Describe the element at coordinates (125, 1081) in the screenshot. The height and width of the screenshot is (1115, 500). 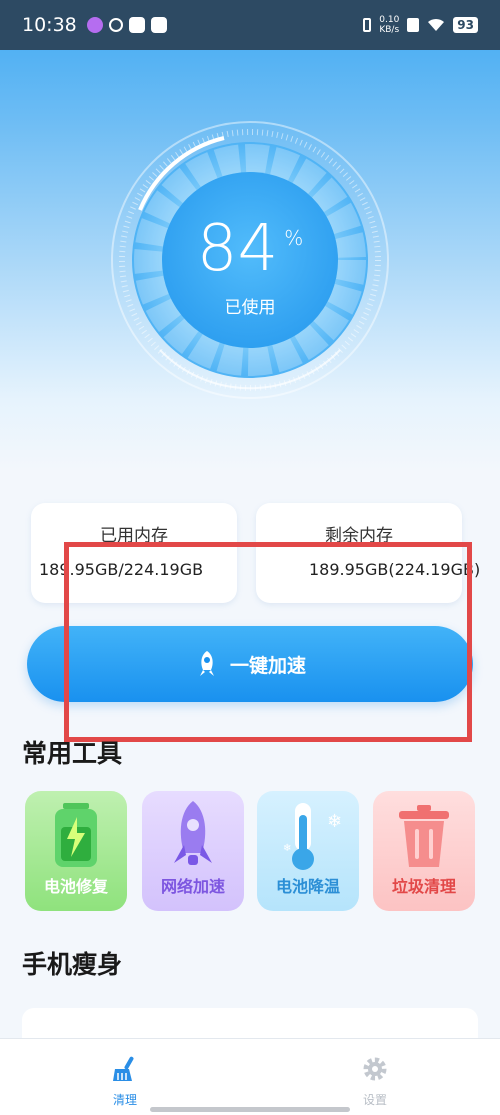
I see `nav-item-clean: 清理` at that location.